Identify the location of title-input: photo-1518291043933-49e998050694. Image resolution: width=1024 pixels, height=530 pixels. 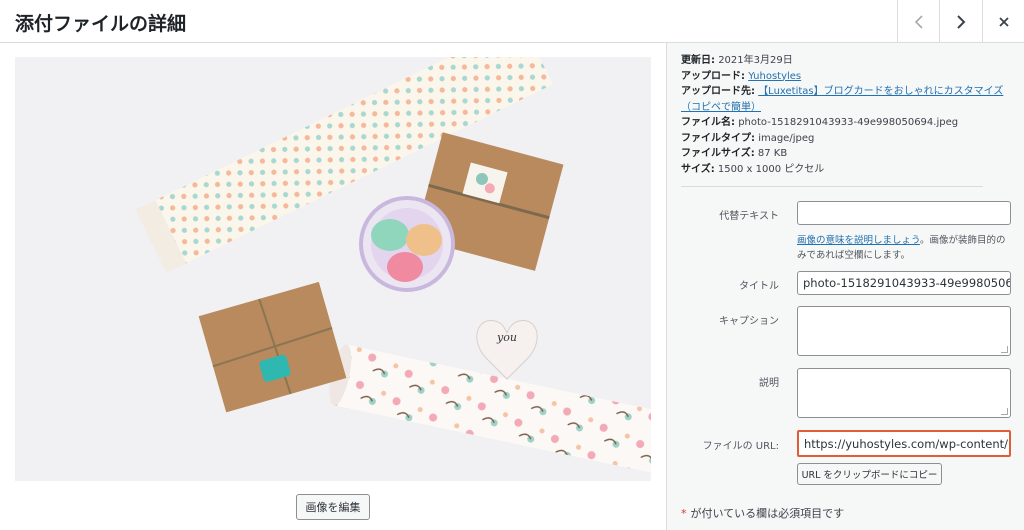
(904, 283).